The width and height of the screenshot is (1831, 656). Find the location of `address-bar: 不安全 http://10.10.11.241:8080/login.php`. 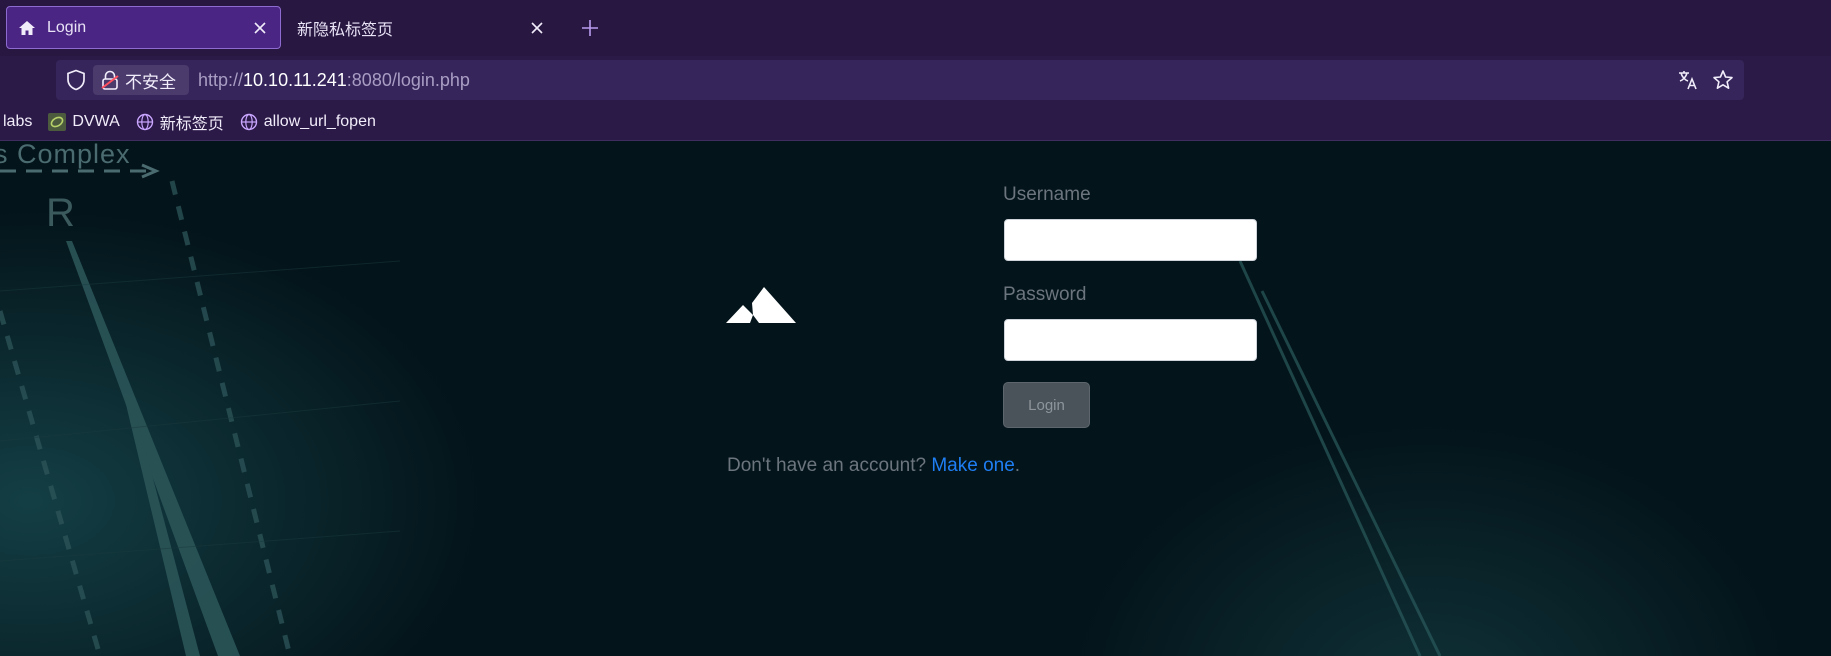

address-bar: 不安全 http://10.10.11.241:8080/login.php is located at coordinates (900, 80).